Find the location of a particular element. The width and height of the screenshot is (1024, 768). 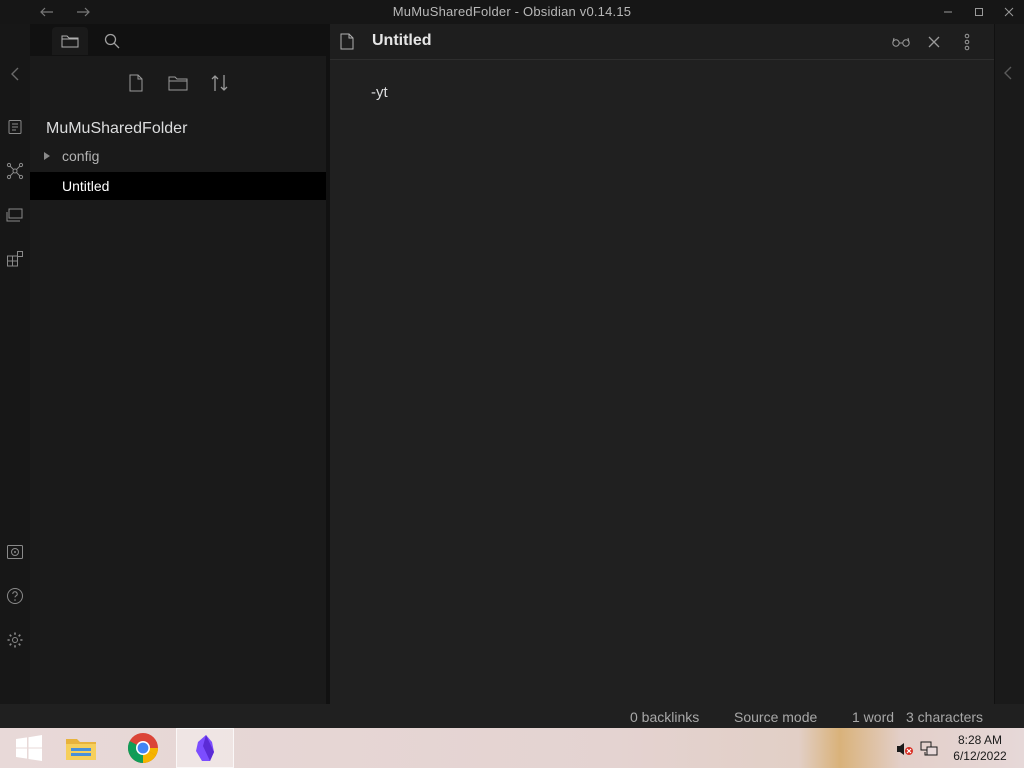

reading-view-icon is located at coordinates (901, 42).